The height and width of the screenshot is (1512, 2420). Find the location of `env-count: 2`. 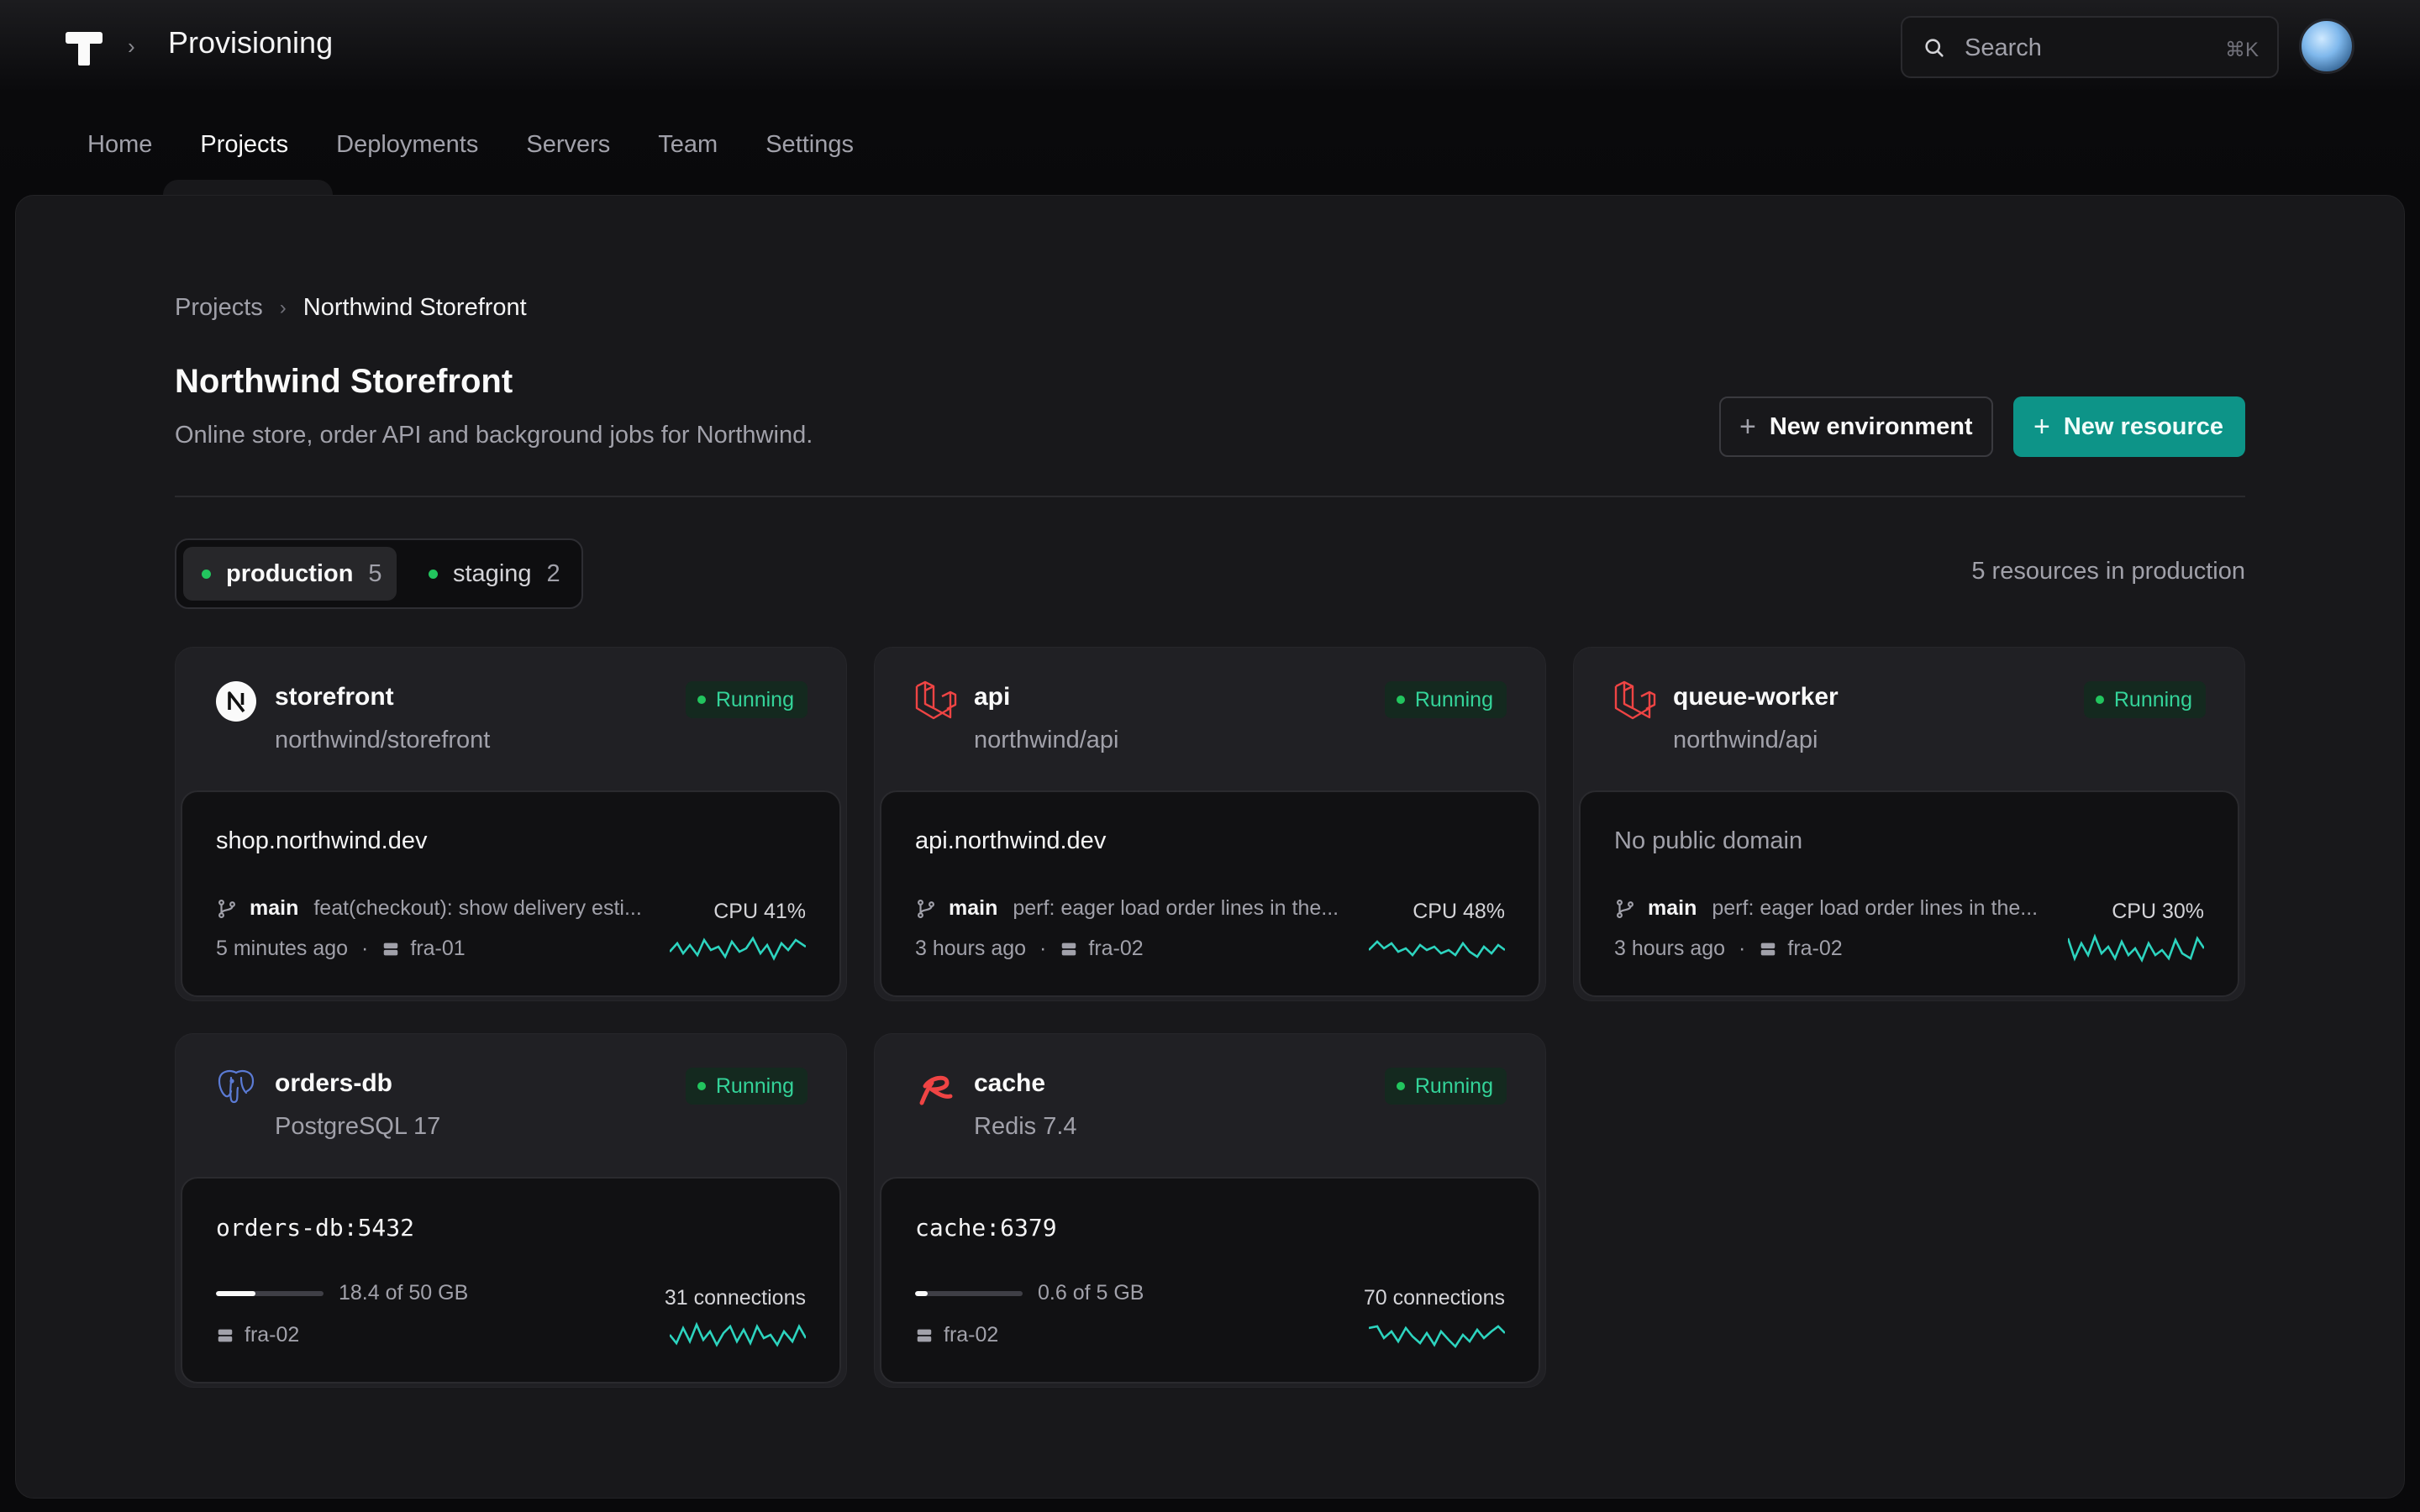

env-count: 2 is located at coordinates (553, 573).